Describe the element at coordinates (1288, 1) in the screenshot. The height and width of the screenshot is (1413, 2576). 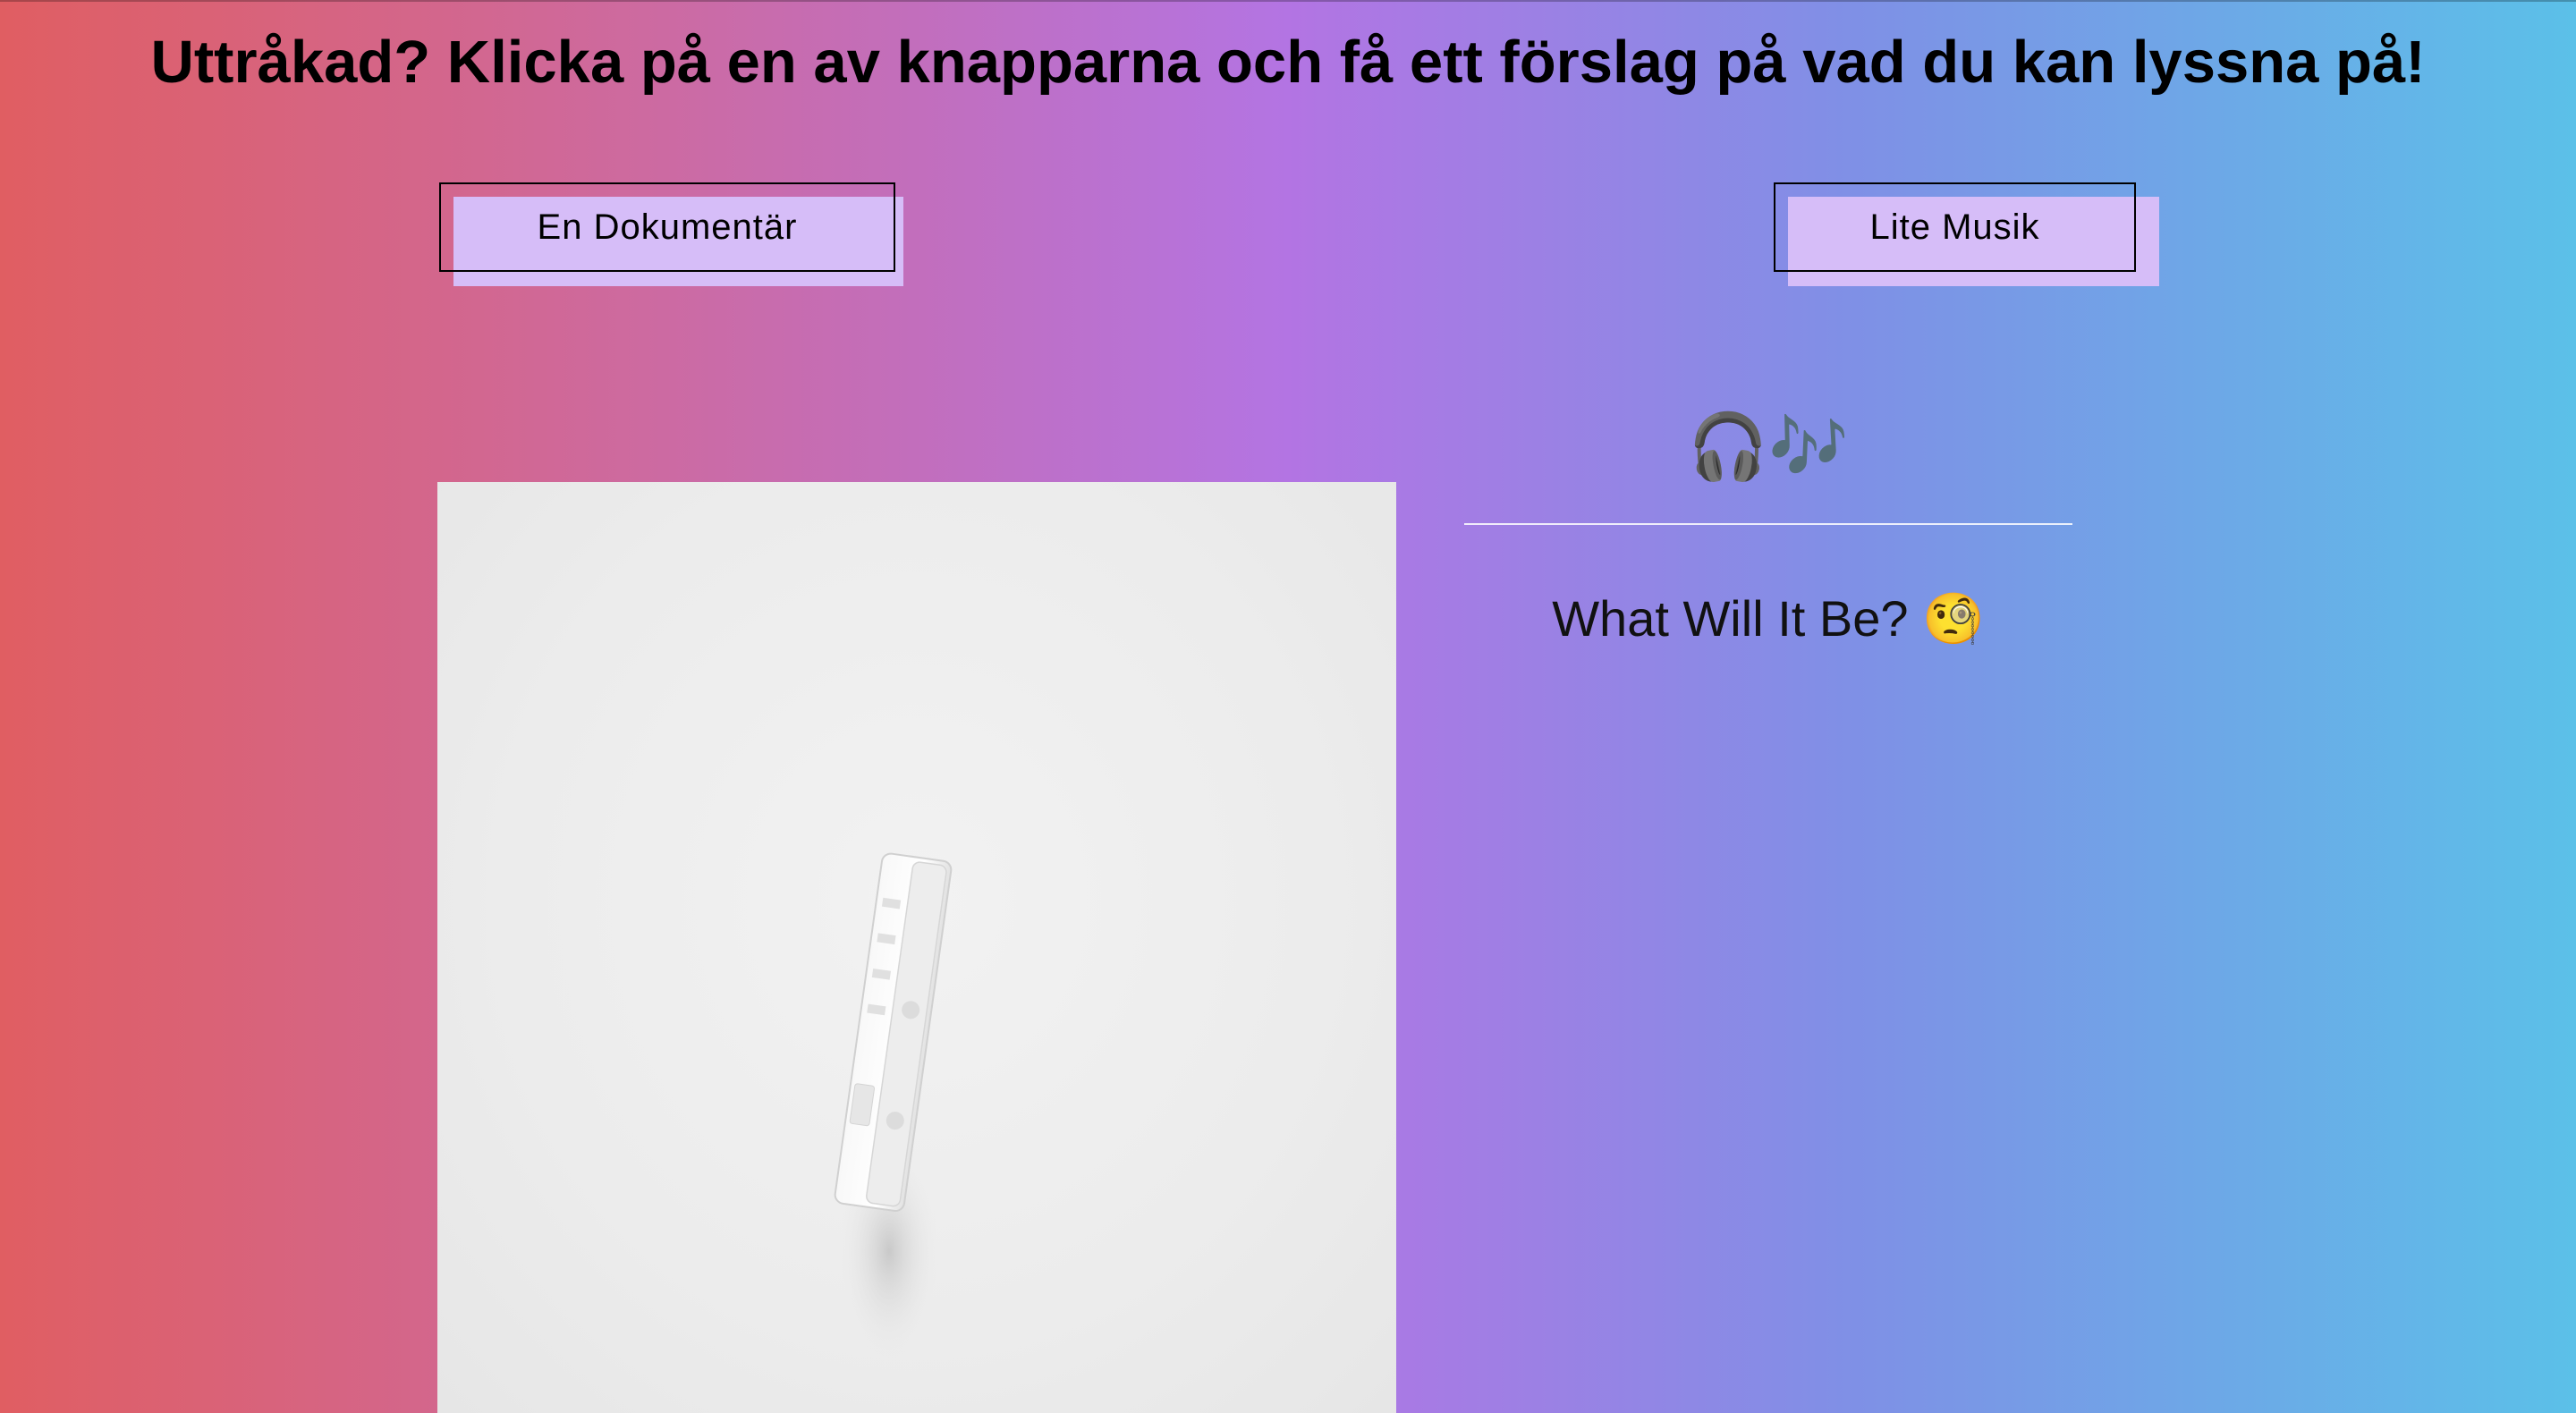
I see `window-top-edge` at that location.